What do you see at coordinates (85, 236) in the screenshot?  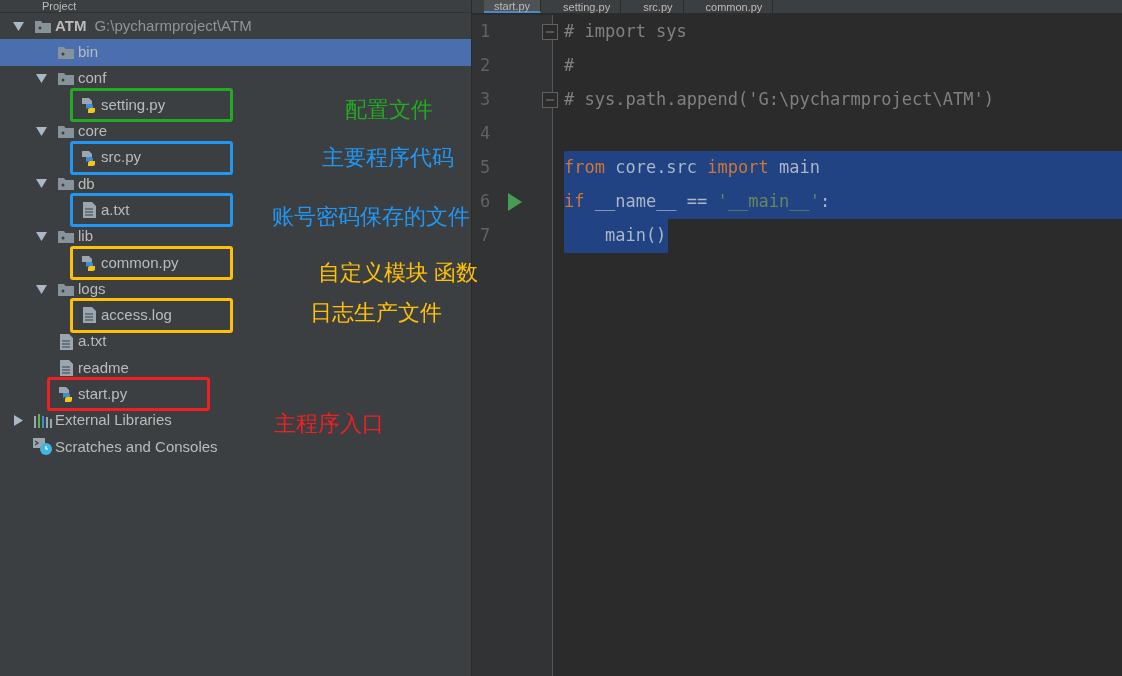 I see `tree-item-label: lib` at bounding box center [85, 236].